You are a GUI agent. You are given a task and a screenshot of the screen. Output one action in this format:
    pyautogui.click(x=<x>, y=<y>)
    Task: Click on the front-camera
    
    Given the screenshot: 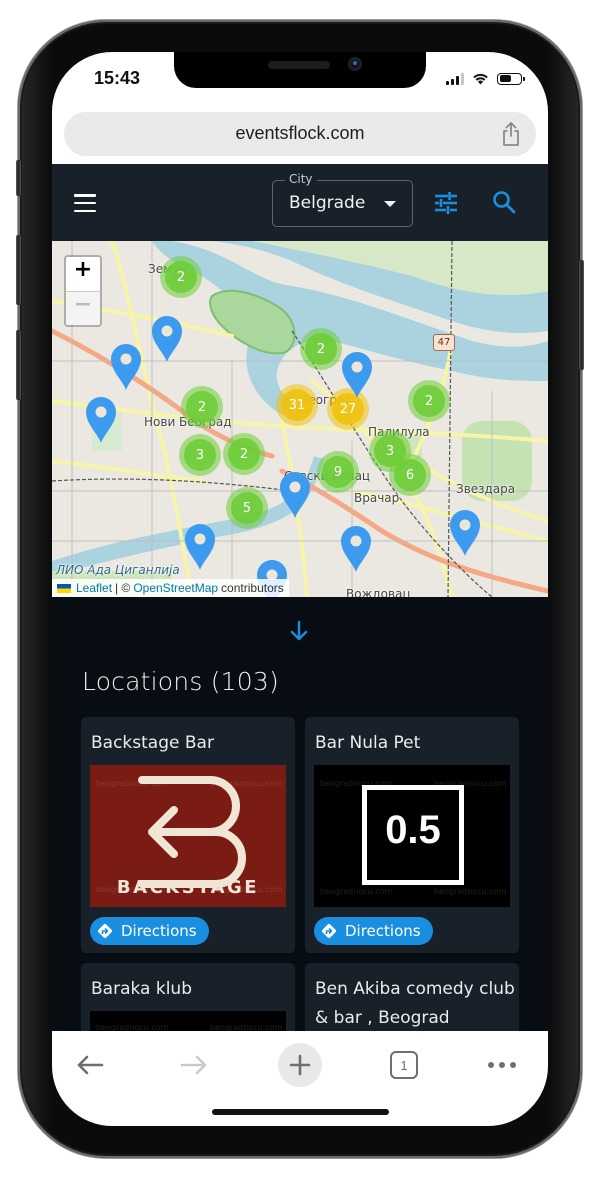 What is the action you would take?
    pyautogui.click(x=355, y=64)
    